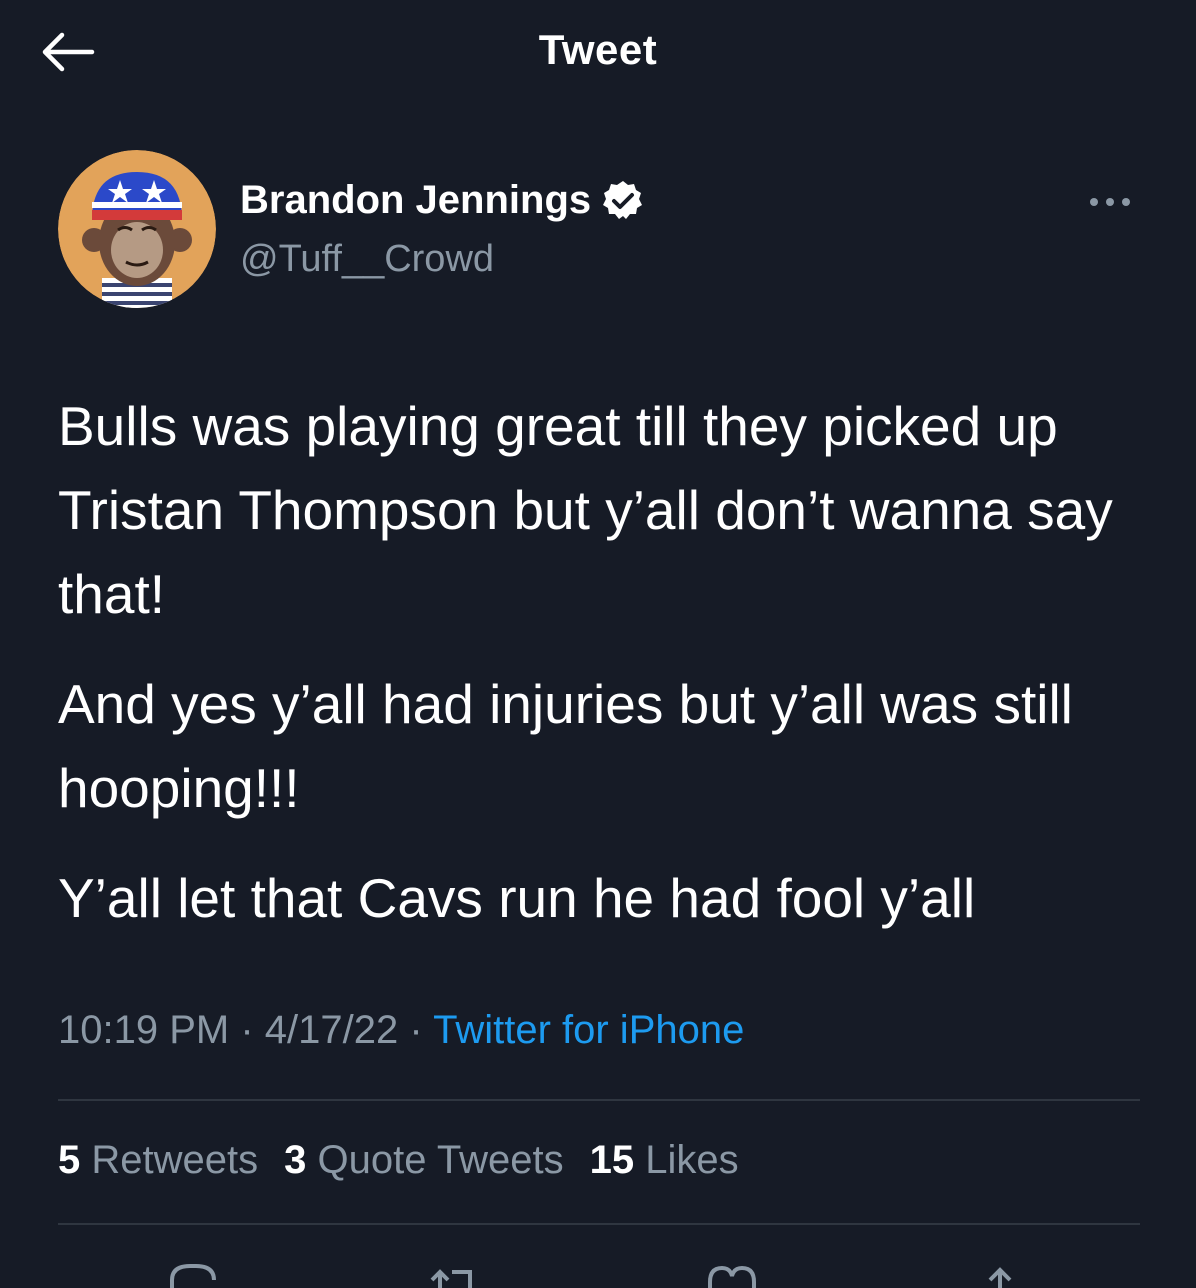  Describe the element at coordinates (623, 199) in the screenshot. I see `verified-badge-icon` at that location.